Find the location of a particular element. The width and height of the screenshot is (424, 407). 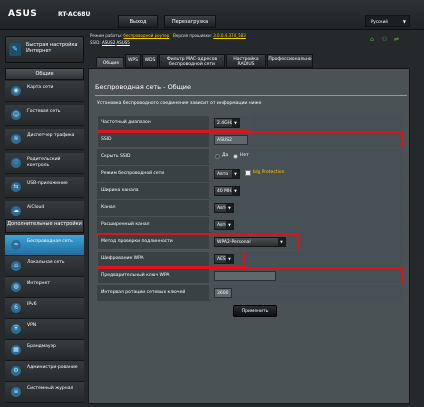

sidebar-item-label: VPN is located at coordinates (32, 325).